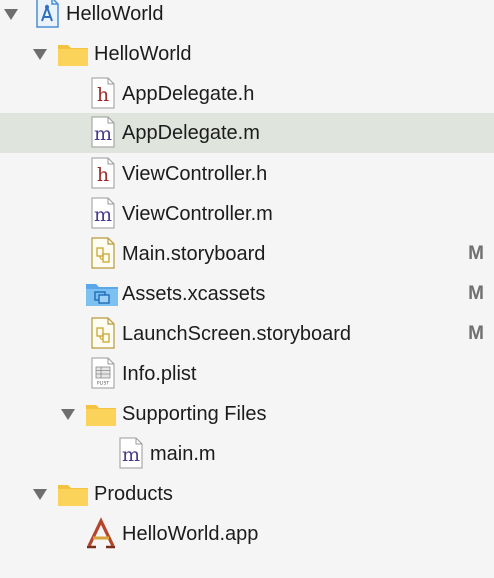  I want to click on tree-row-group-products: Products, so click(247, 494).